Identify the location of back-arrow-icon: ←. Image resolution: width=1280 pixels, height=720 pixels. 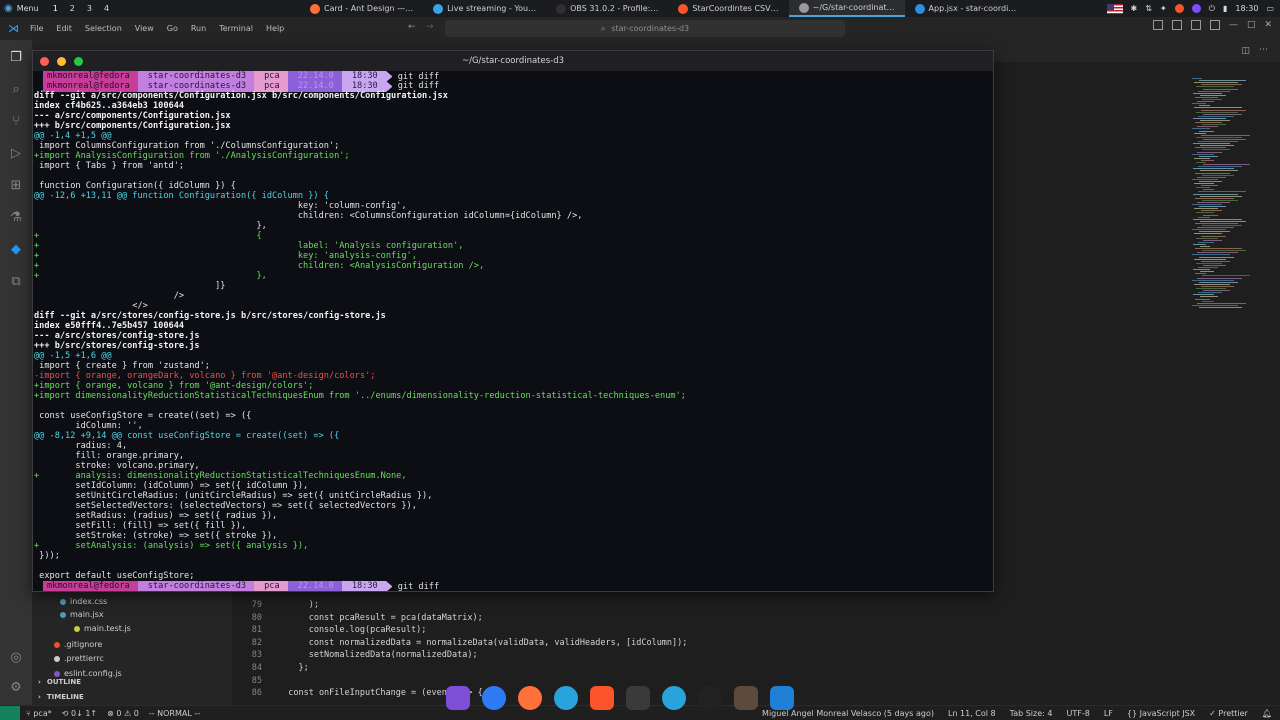
(412, 27).